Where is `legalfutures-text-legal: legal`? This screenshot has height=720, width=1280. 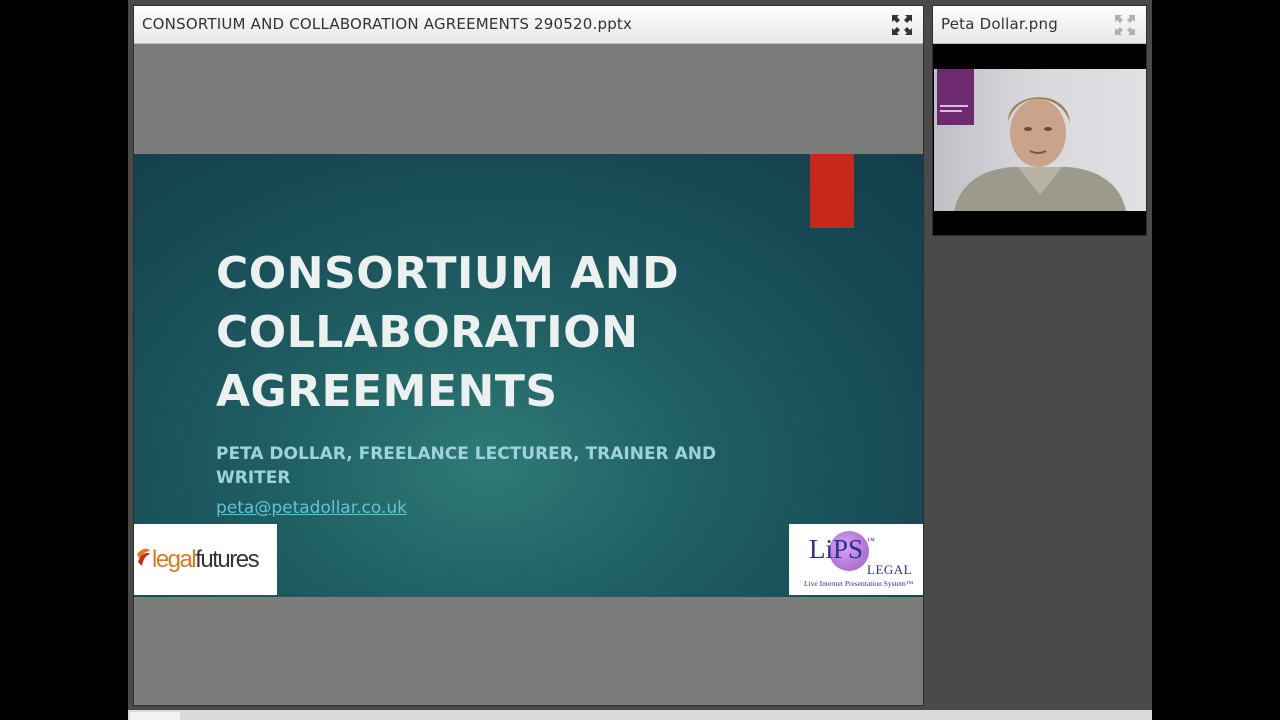
legalfutures-text-legal: legal is located at coordinates (174, 559).